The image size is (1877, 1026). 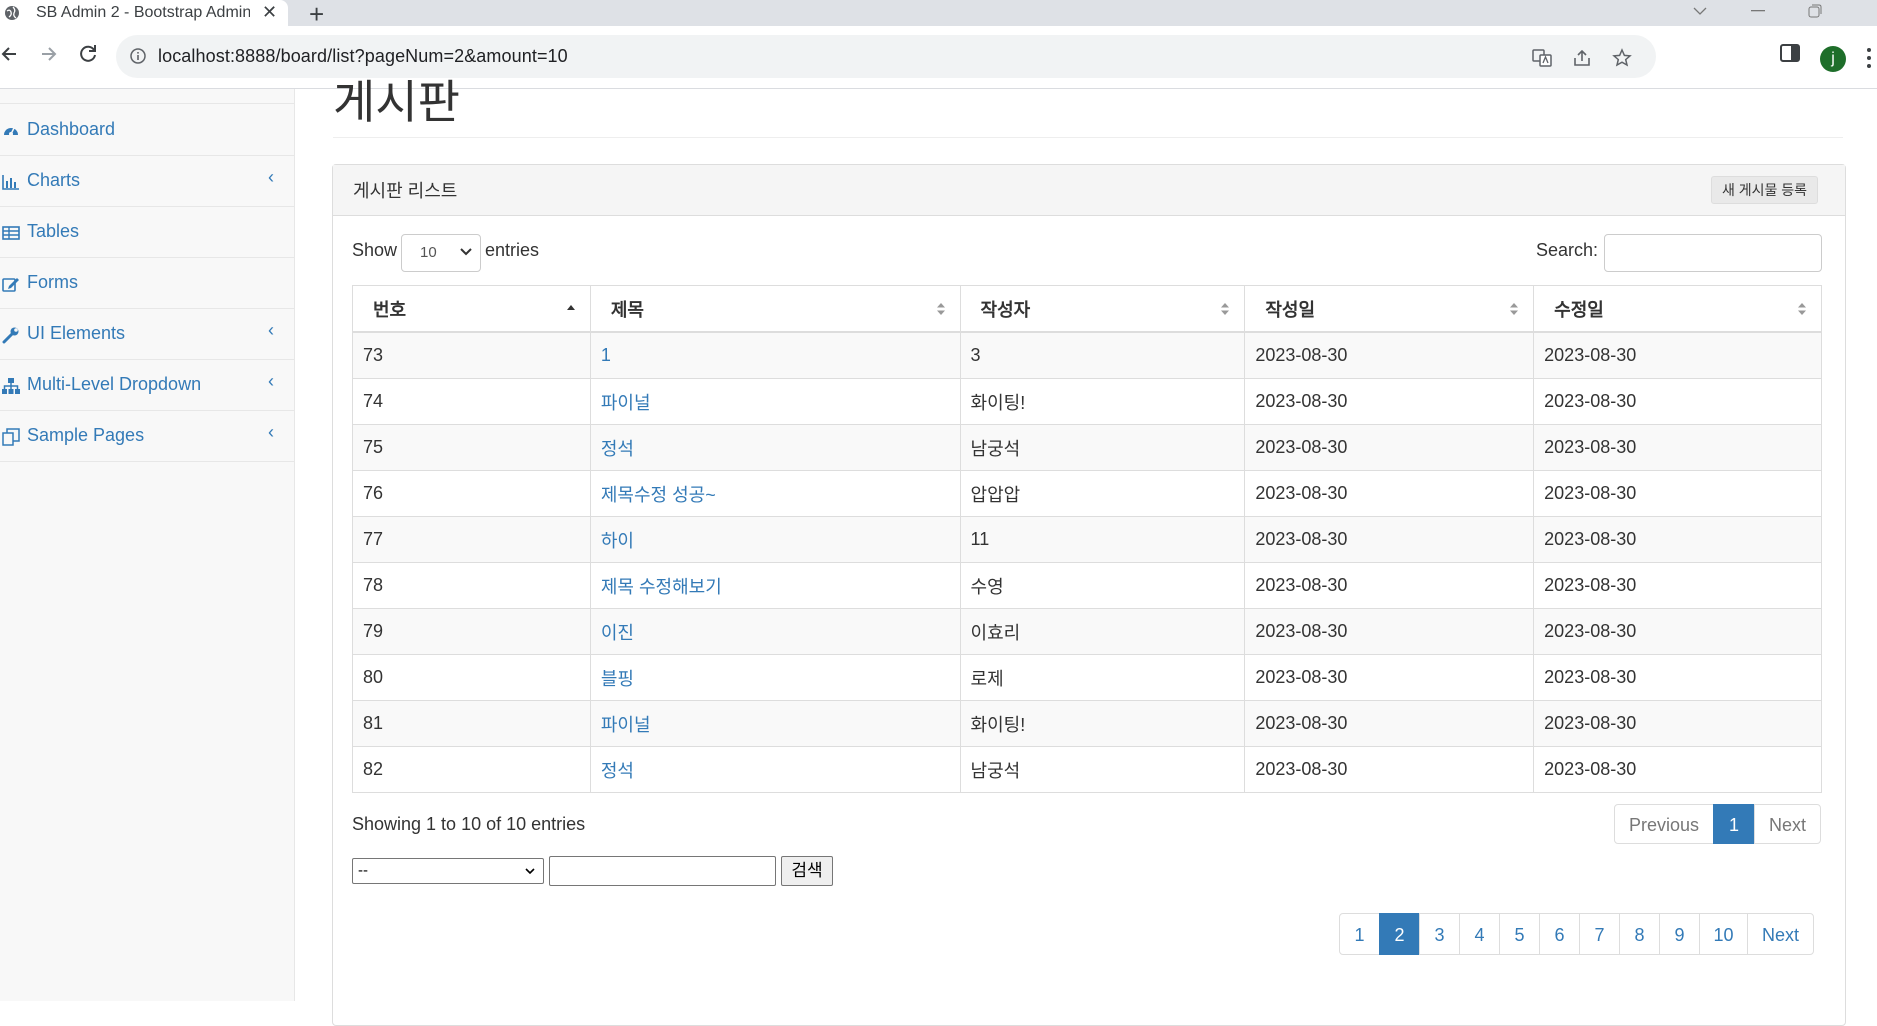 I want to click on cell-writer: 압압압, so click(x=1102, y=493).